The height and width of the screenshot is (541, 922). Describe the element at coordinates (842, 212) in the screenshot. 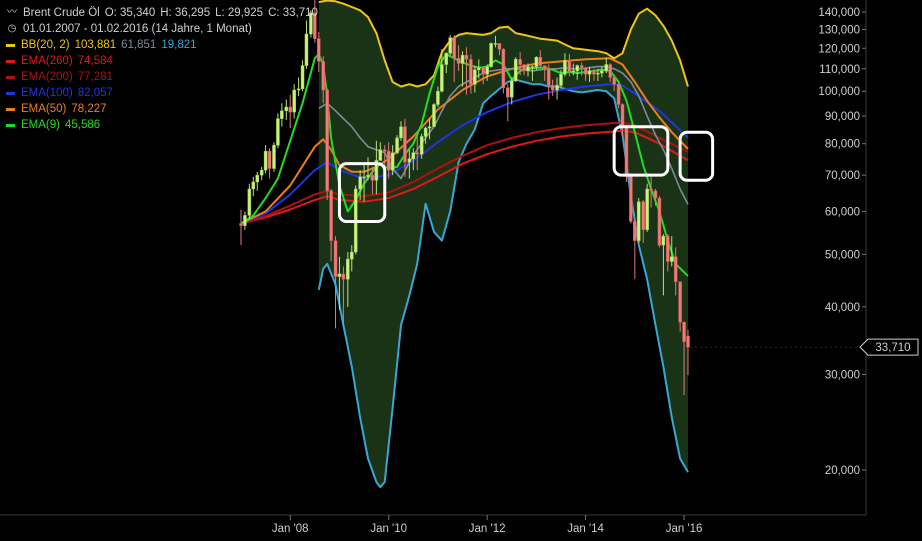

I see `y-tick-label: 60,000` at that location.